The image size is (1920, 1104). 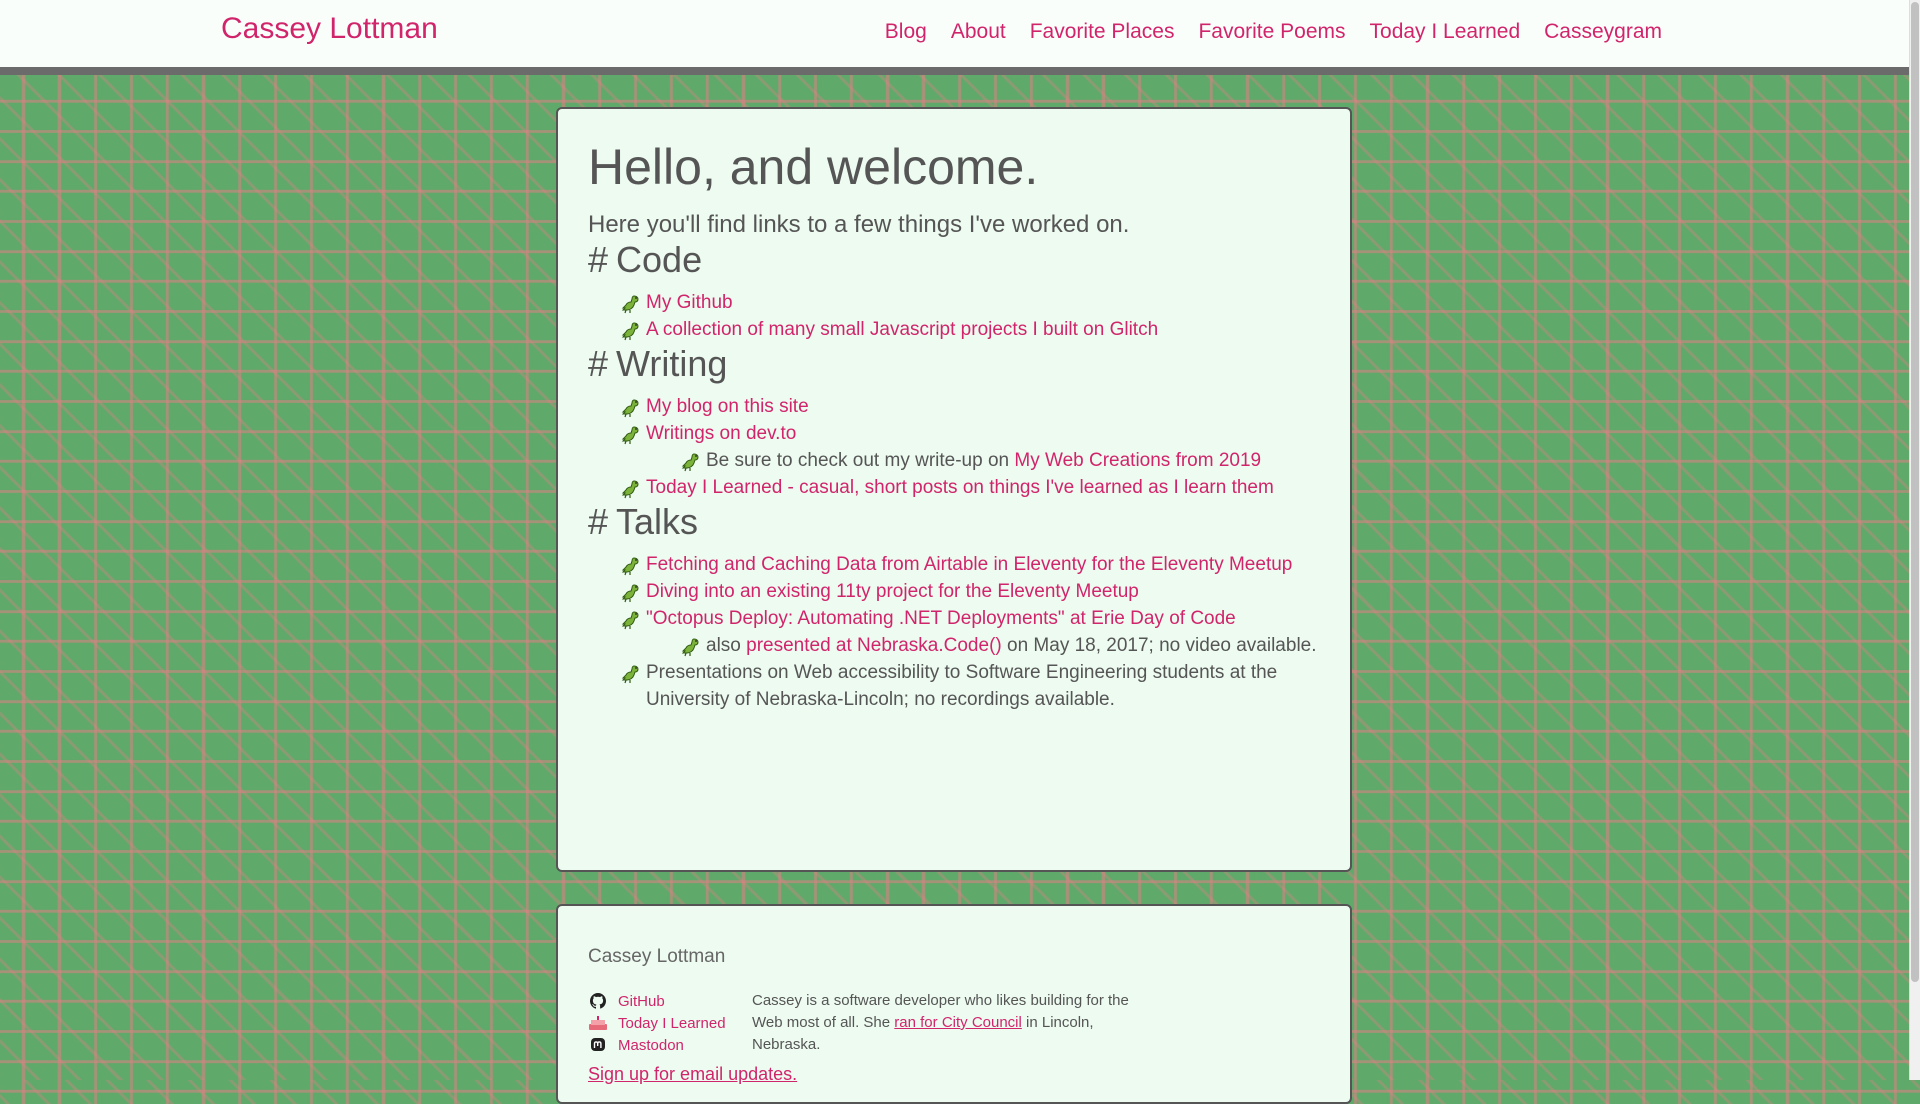 I want to click on footer-mastodon-link: Mastodon, so click(x=651, y=1045).